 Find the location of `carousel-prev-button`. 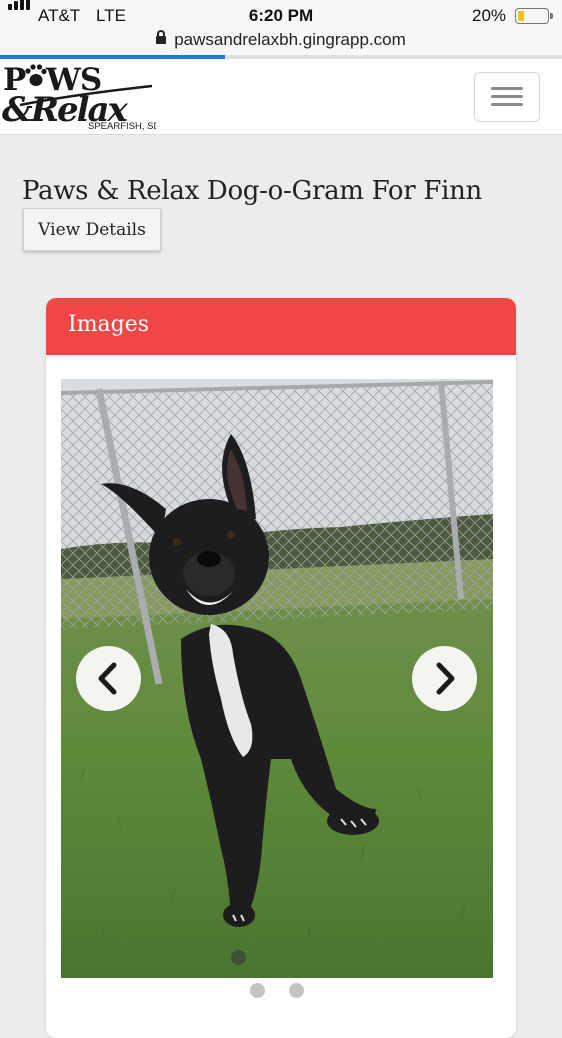

carousel-prev-button is located at coordinates (108, 678).